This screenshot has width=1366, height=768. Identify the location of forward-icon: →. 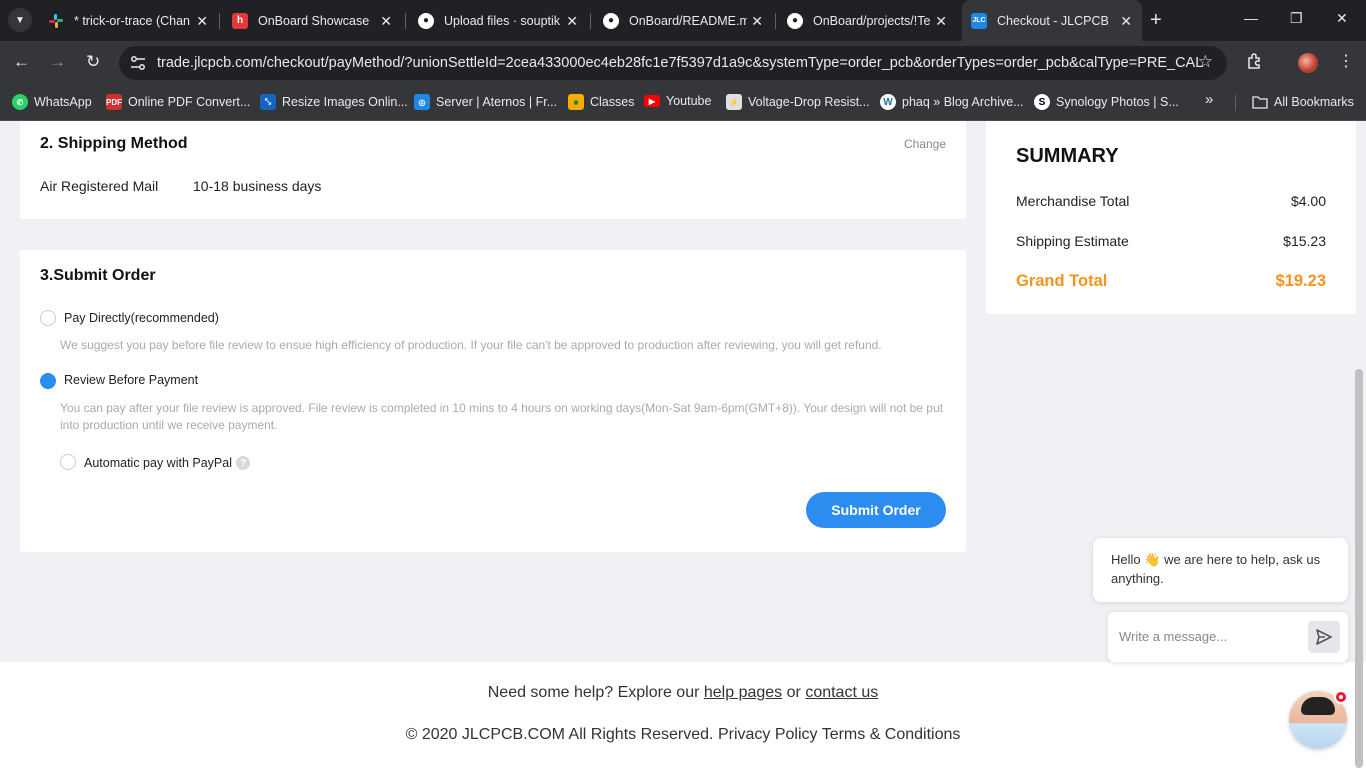
(57, 62).